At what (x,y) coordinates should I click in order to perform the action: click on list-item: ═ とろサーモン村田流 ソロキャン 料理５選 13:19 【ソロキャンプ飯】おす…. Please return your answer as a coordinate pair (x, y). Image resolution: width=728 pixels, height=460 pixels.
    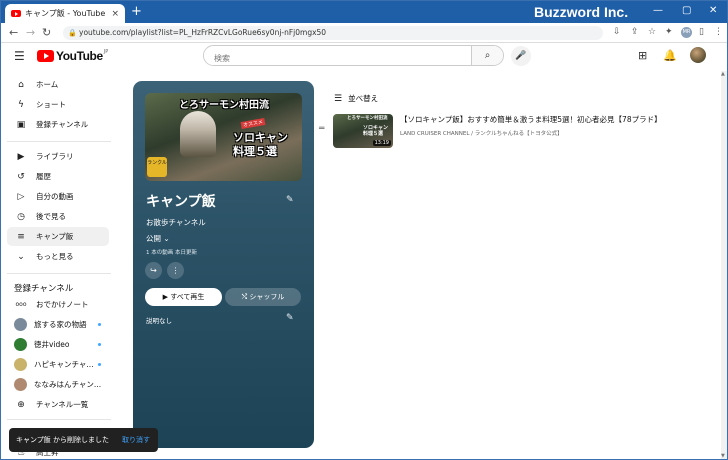
    Looking at the image, I should click on (519, 131).